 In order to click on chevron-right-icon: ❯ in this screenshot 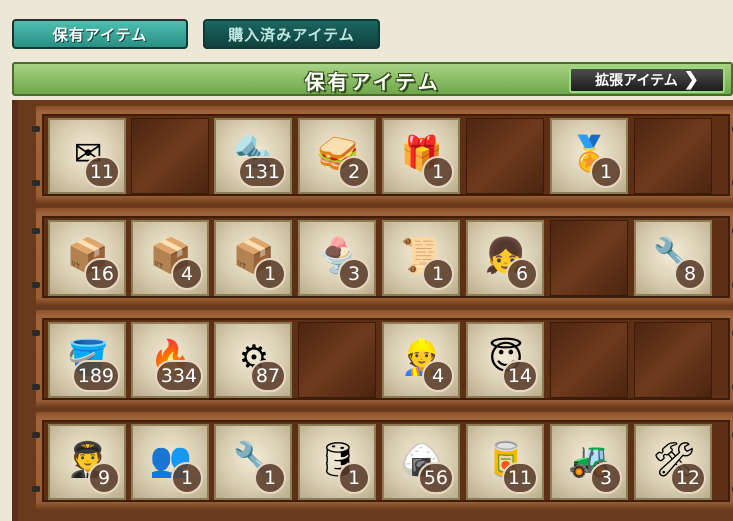, I will do `click(691, 79)`.